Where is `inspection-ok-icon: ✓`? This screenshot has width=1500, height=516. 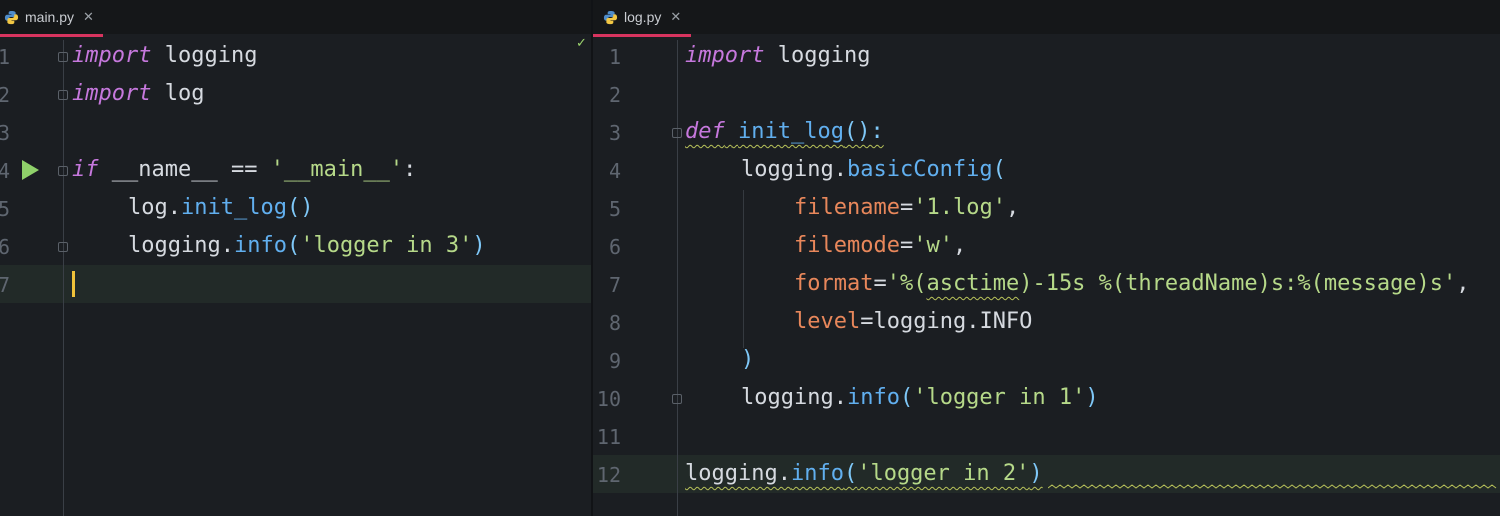 inspection-ok-icon: ✓ is located at coordinates (581, 43).